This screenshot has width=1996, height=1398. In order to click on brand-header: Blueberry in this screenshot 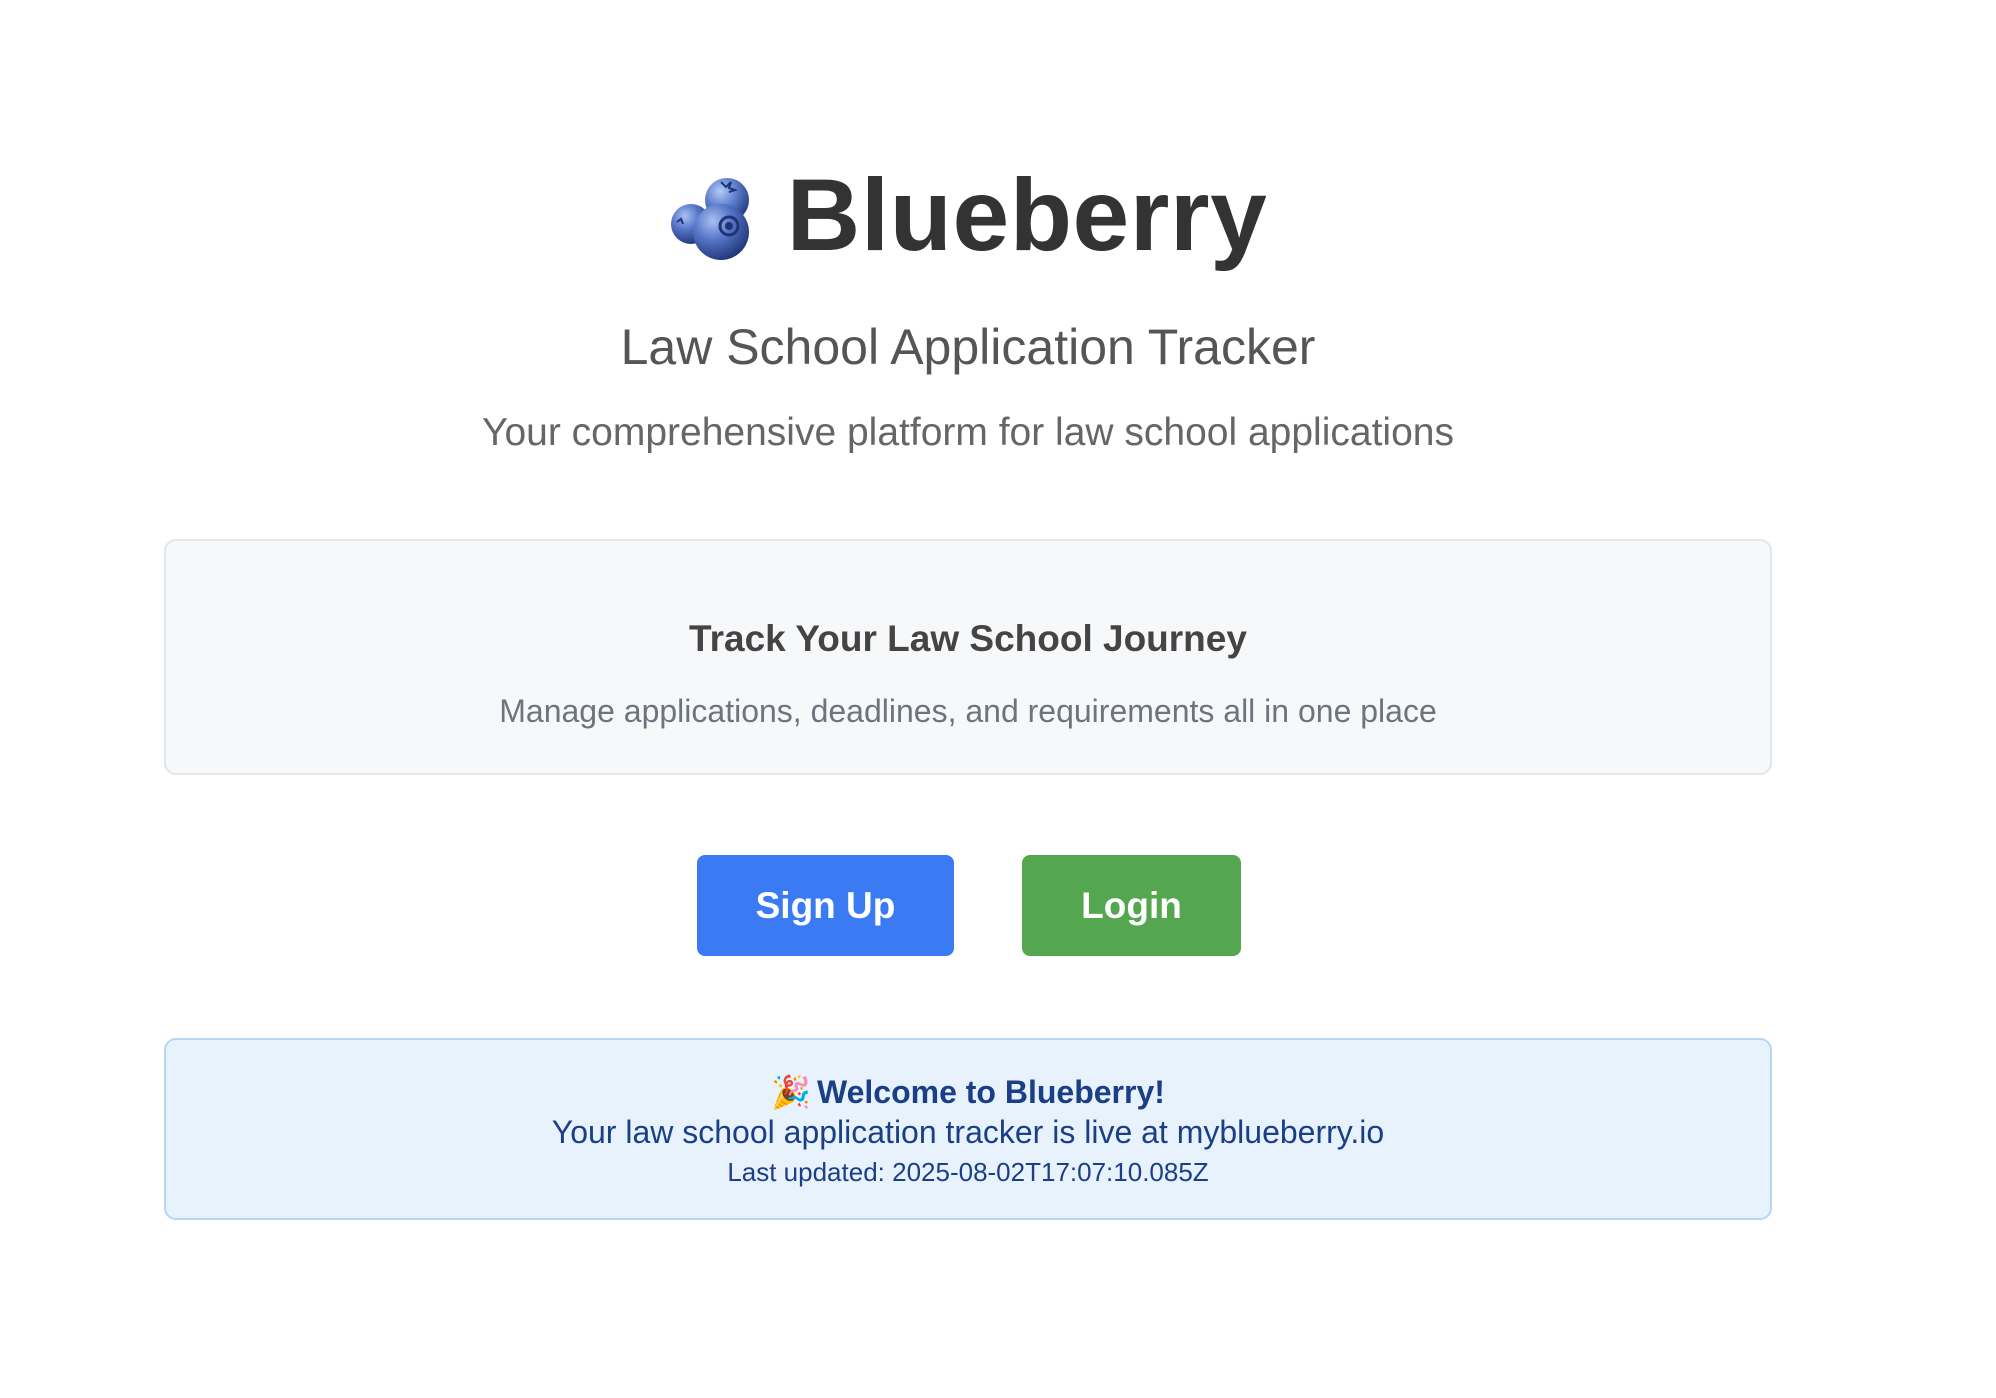, I will do `click(968, 215)`.